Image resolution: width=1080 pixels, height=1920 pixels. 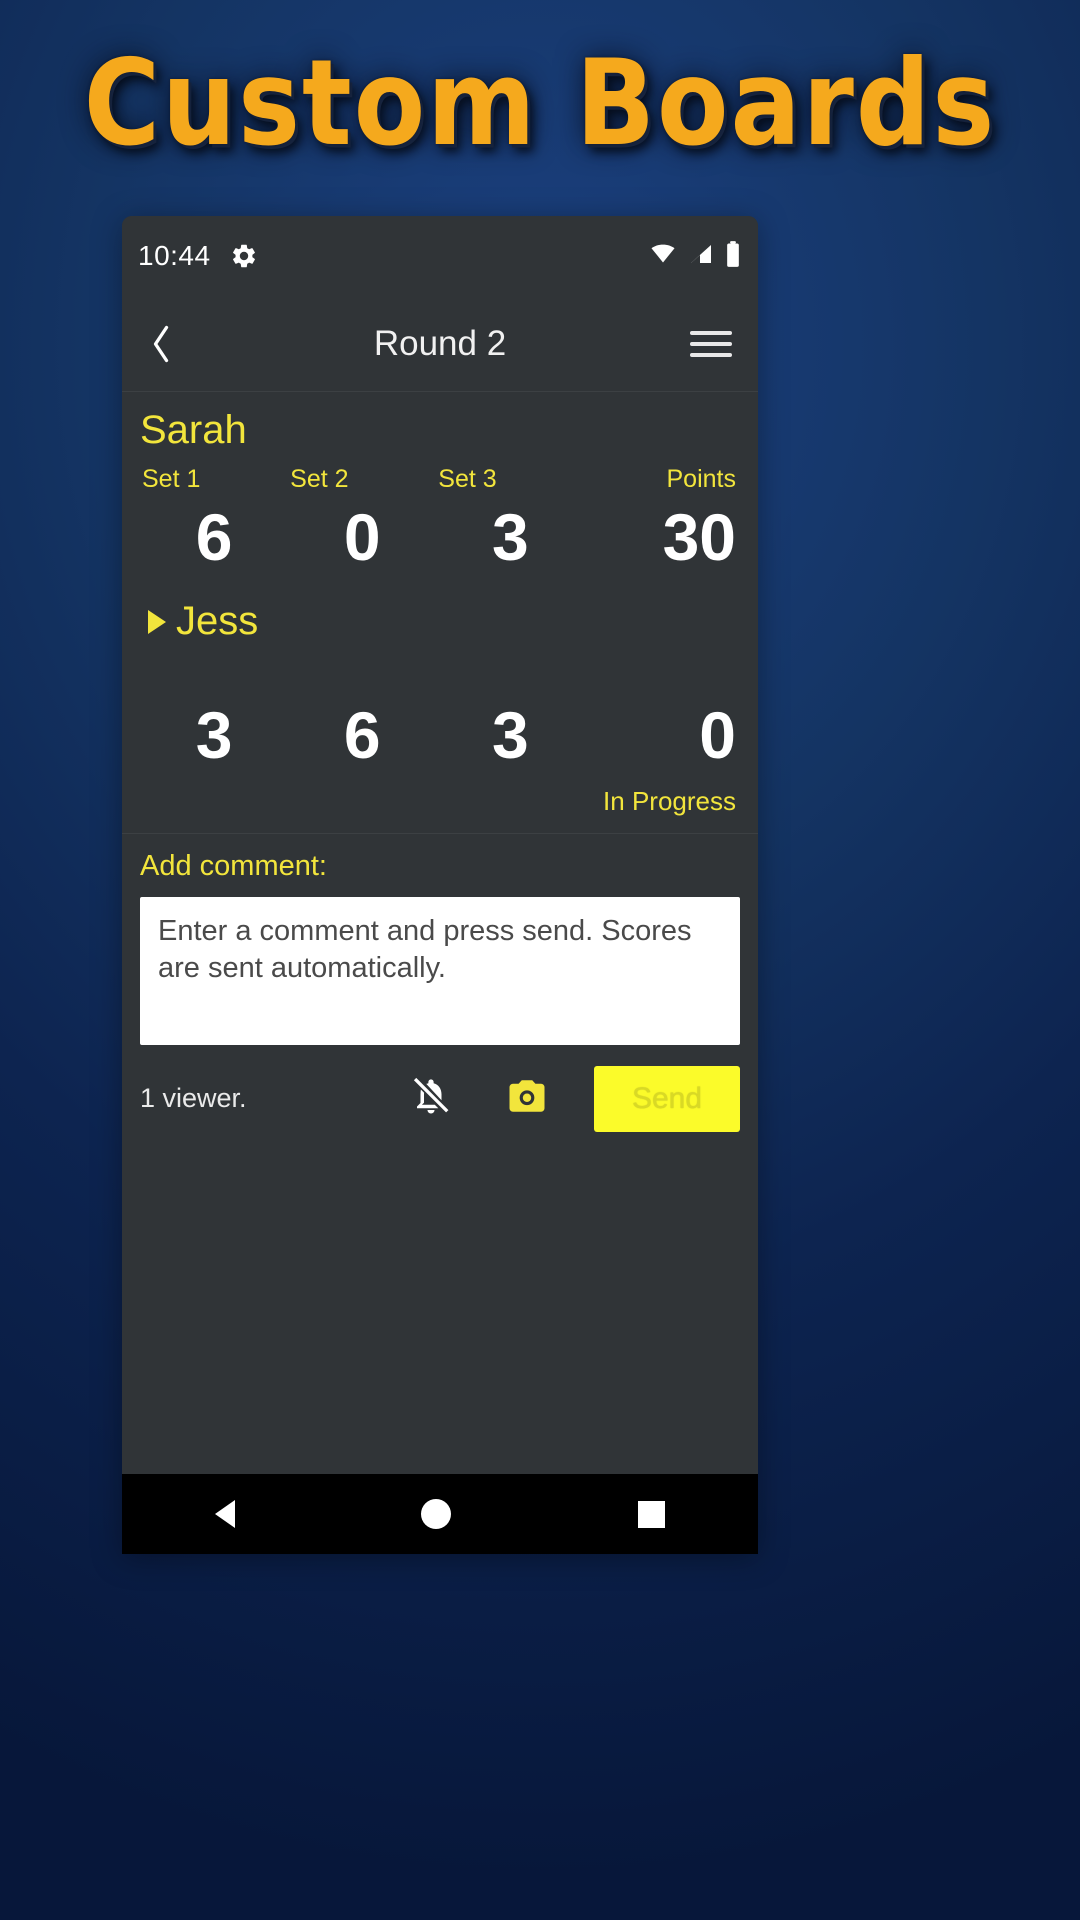 I want to click on status-bar-time: 10:44, so click(x=174, y=255).